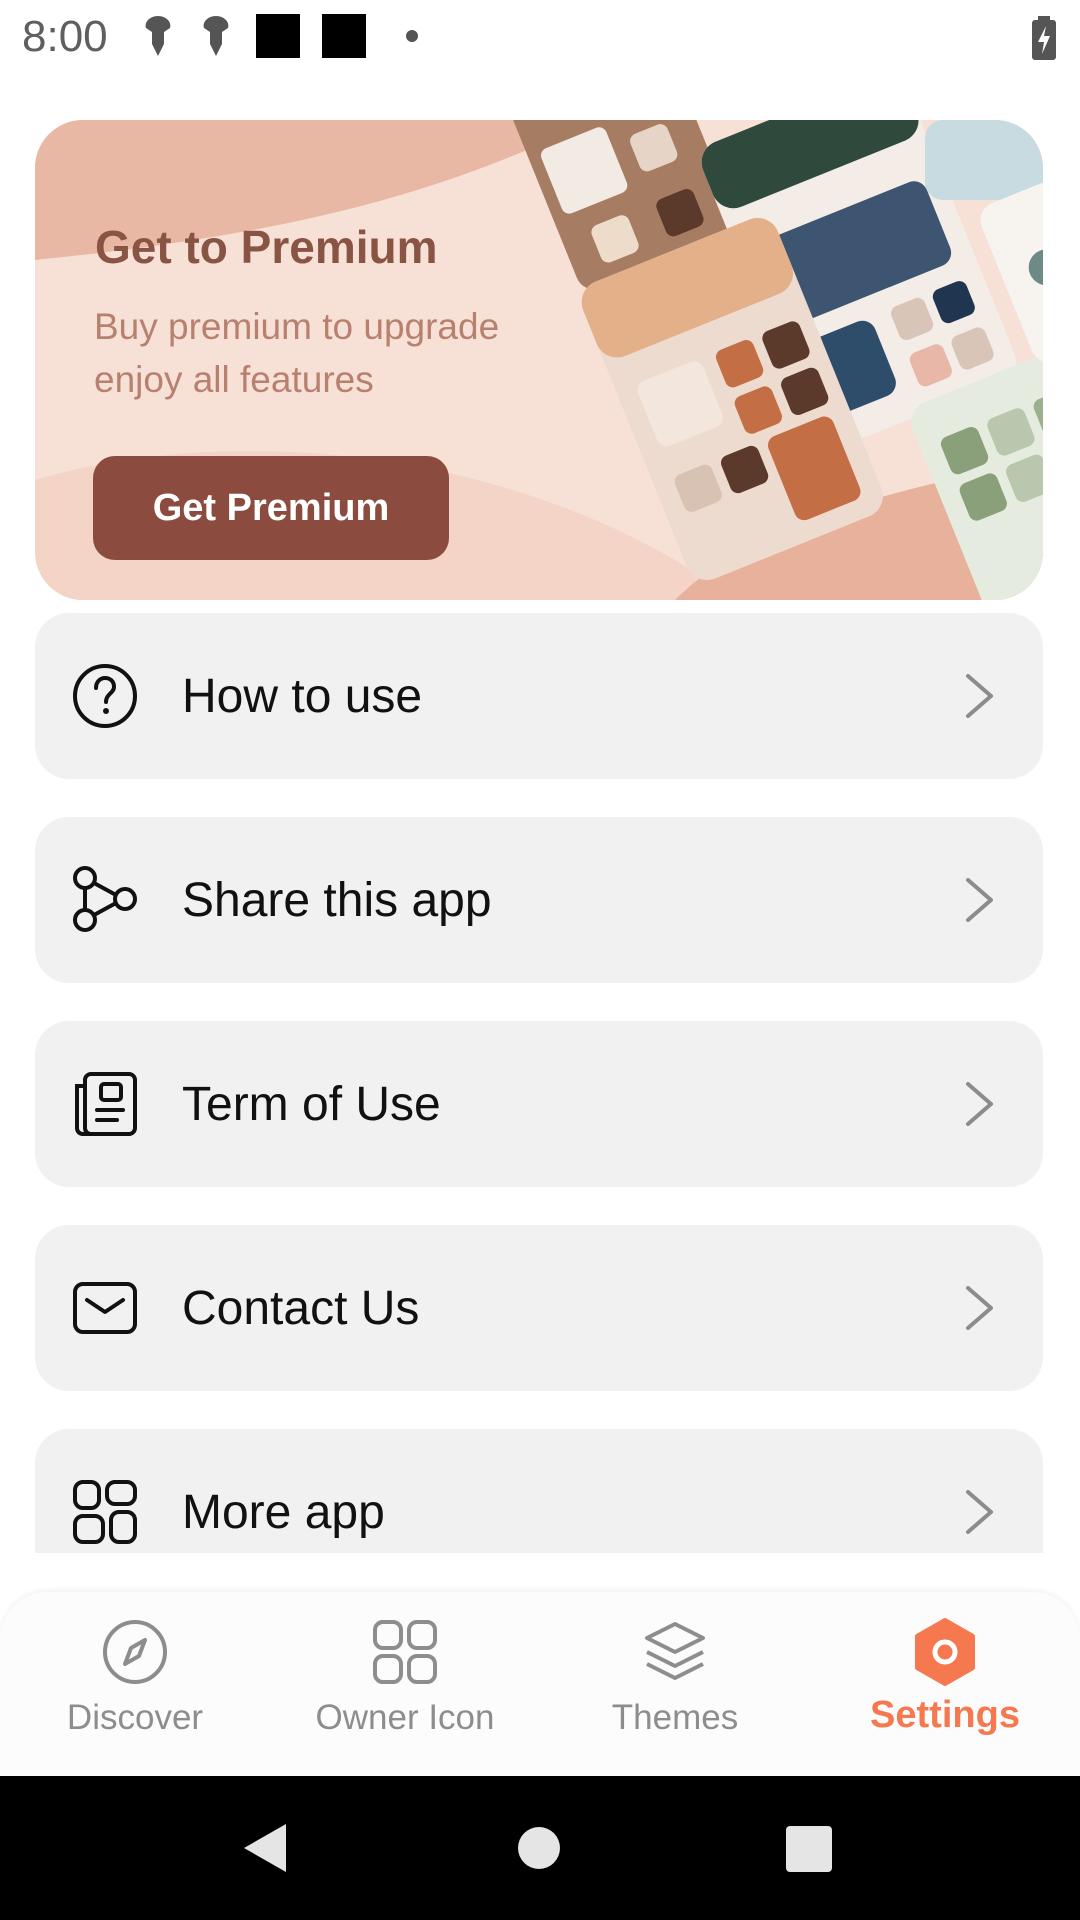  I want to click on menu-item-more-app: More app, so click(539, 1491).